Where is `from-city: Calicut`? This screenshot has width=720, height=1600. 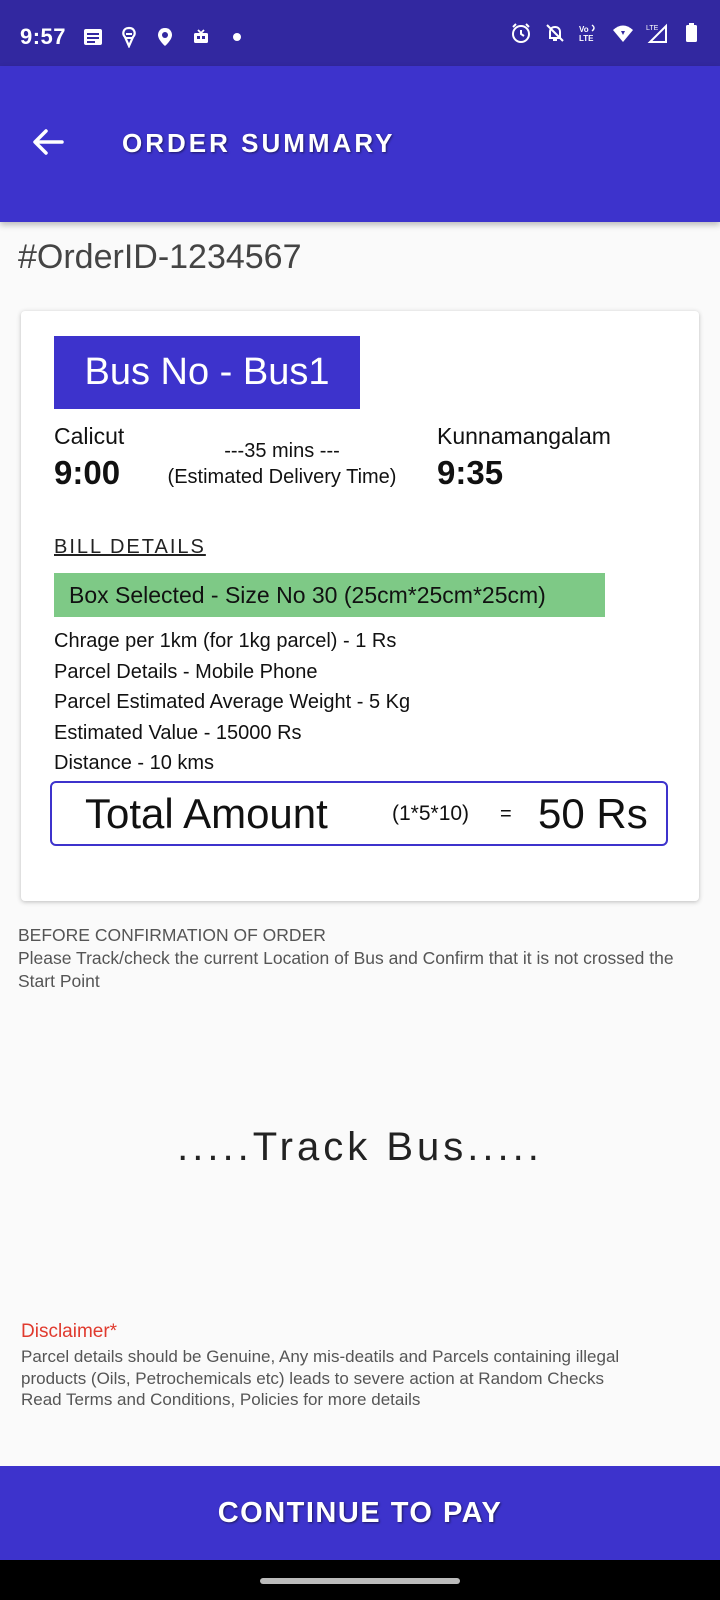 from-city: Calicut is located at coordinates (89, 436).